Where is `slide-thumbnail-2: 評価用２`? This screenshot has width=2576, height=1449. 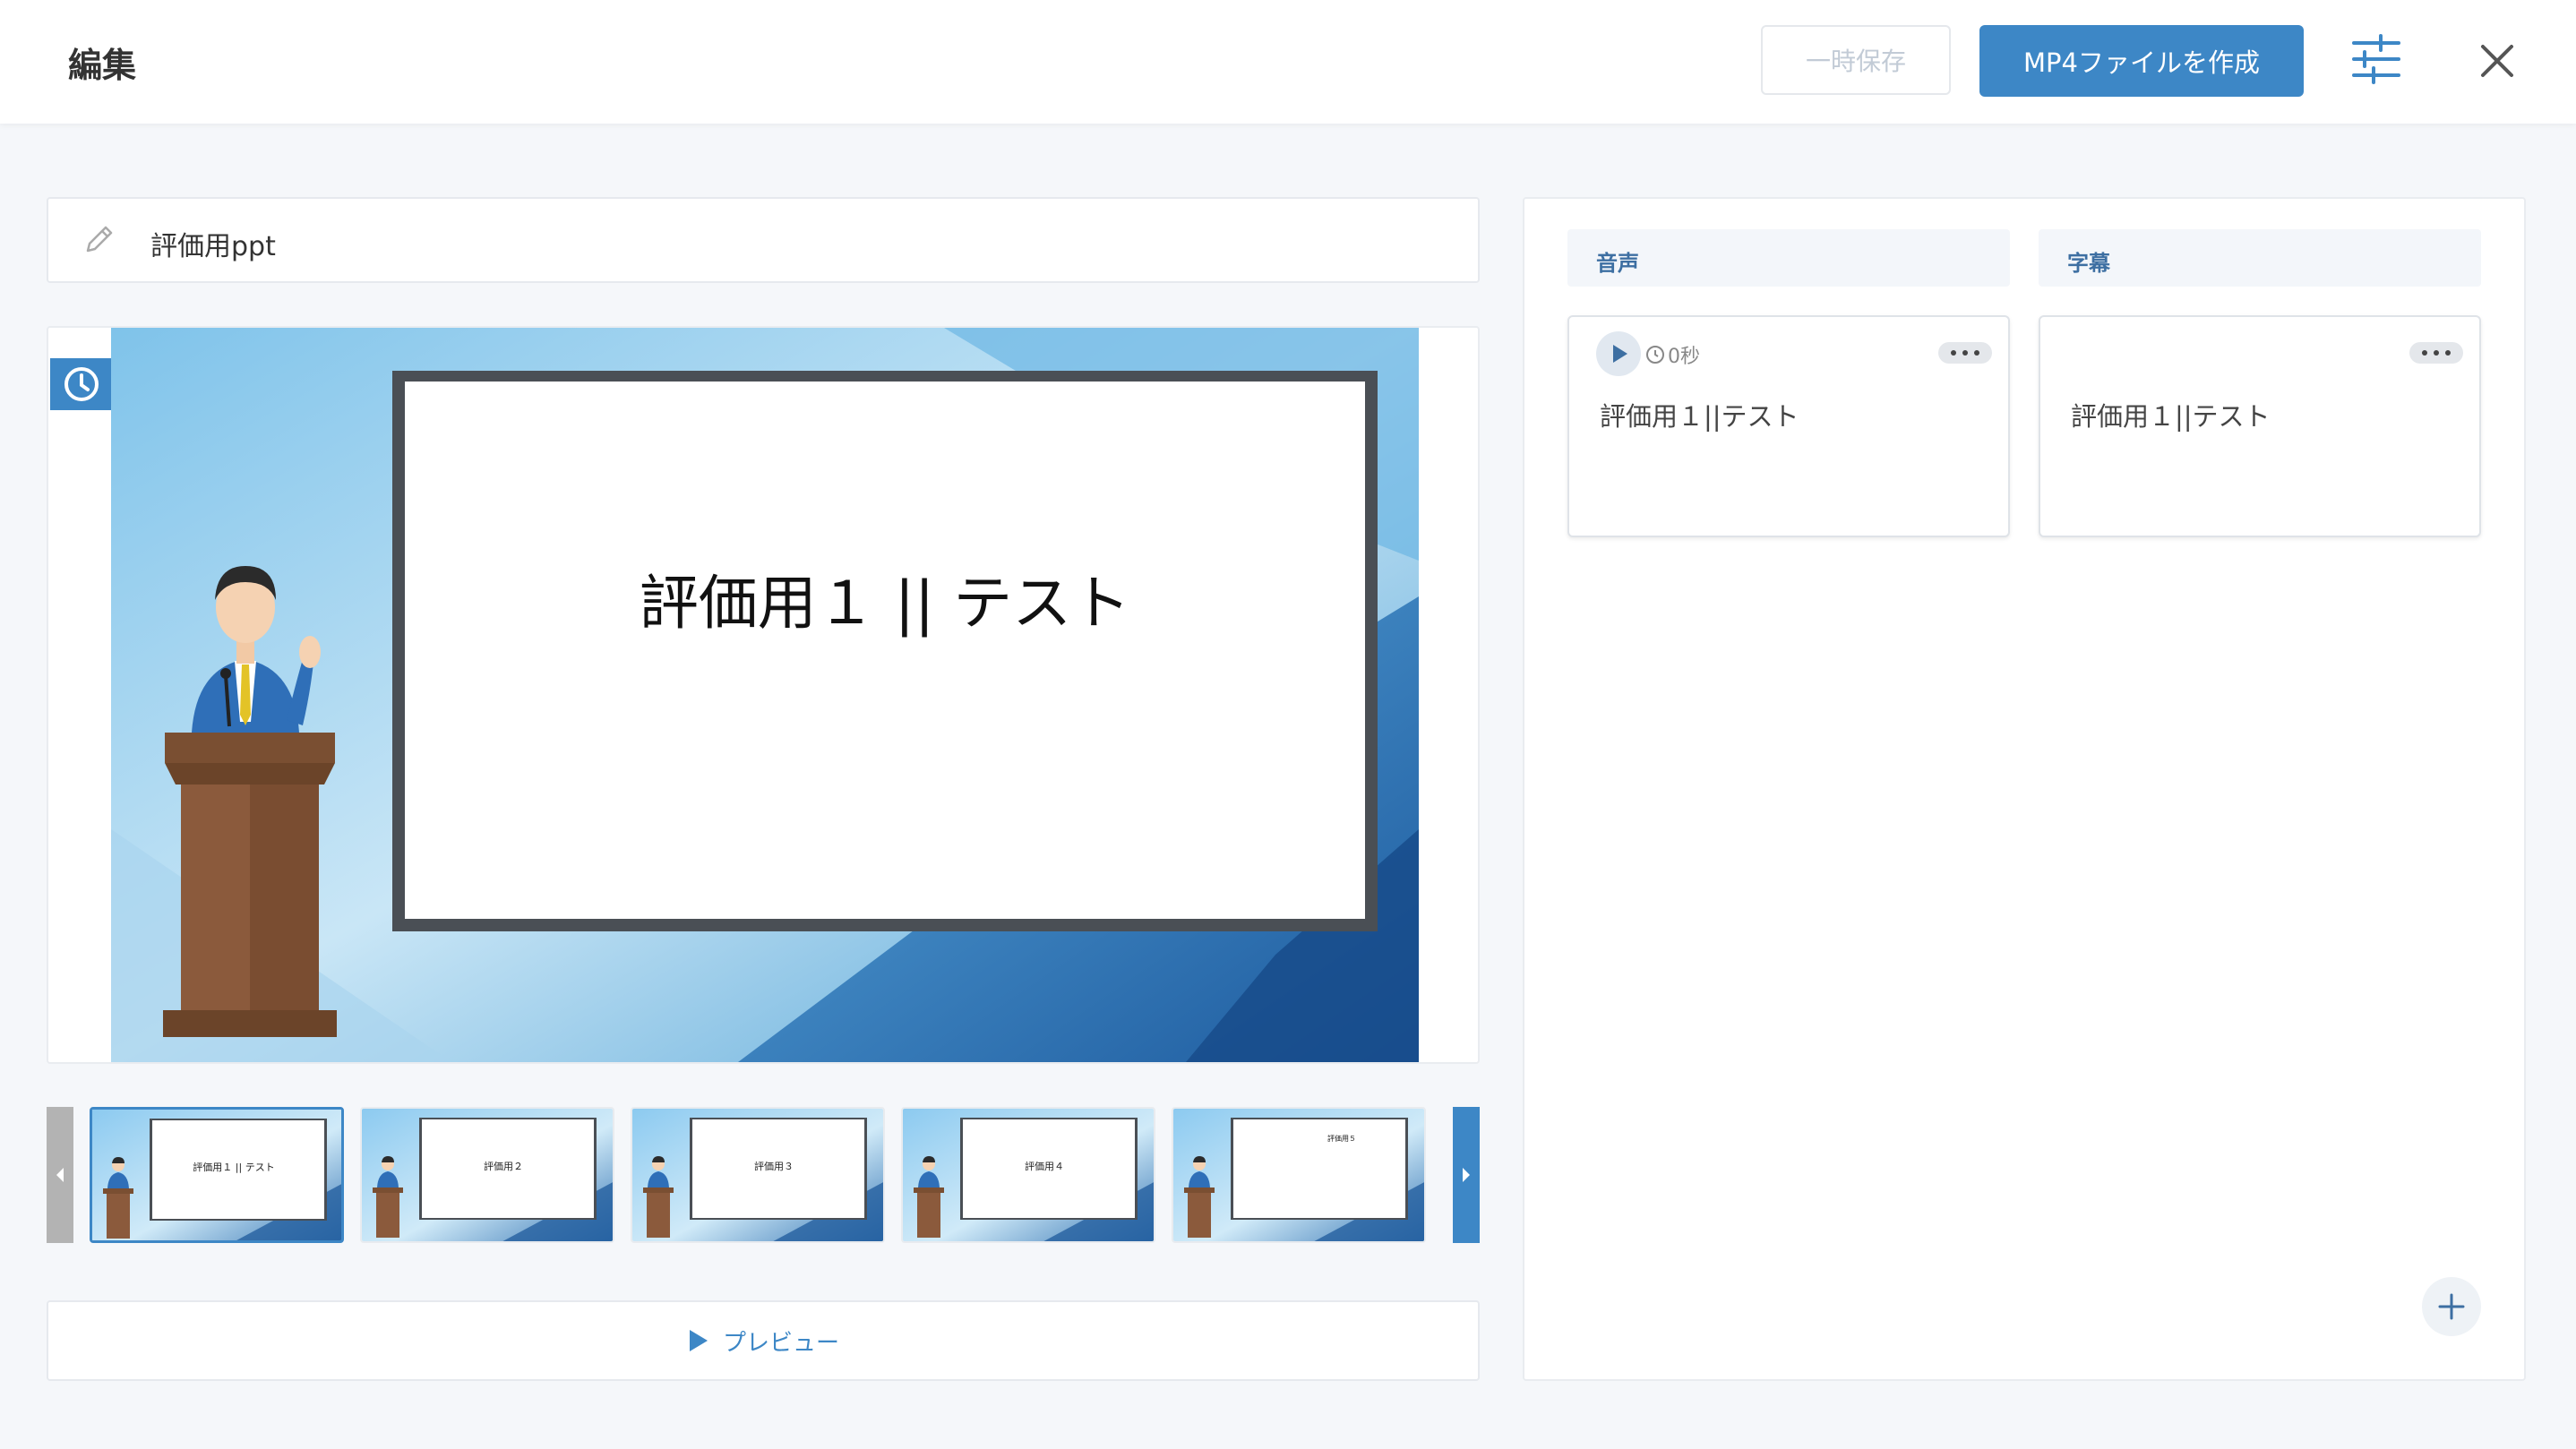
slide-thumbnail-2: 評価用２ is located at coordinates (487, 1175).